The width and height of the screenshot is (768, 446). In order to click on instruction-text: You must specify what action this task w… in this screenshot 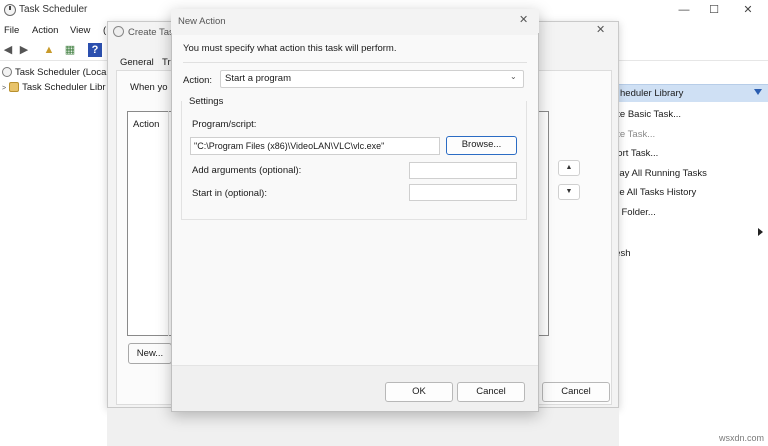, I will do `click(290, 48)`.